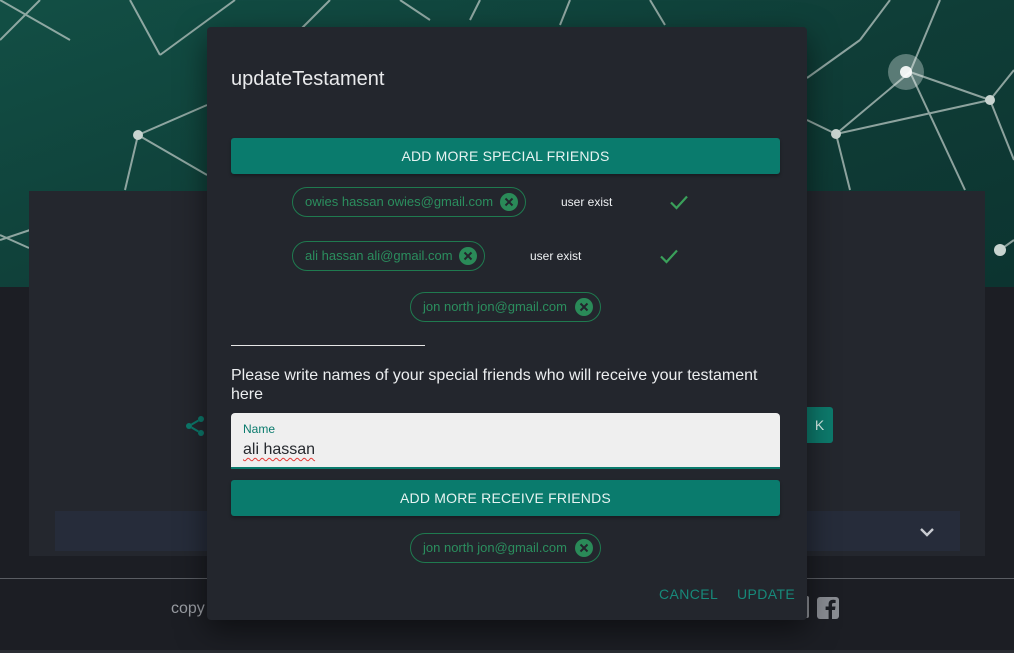 The width and height of the screenshot is (1014, 653). Describe the element at coordinates (505, 498) in the screenshot. I see `add-receive-friends-button: ADD MORE RECEIVE FRIENDS` at that location.